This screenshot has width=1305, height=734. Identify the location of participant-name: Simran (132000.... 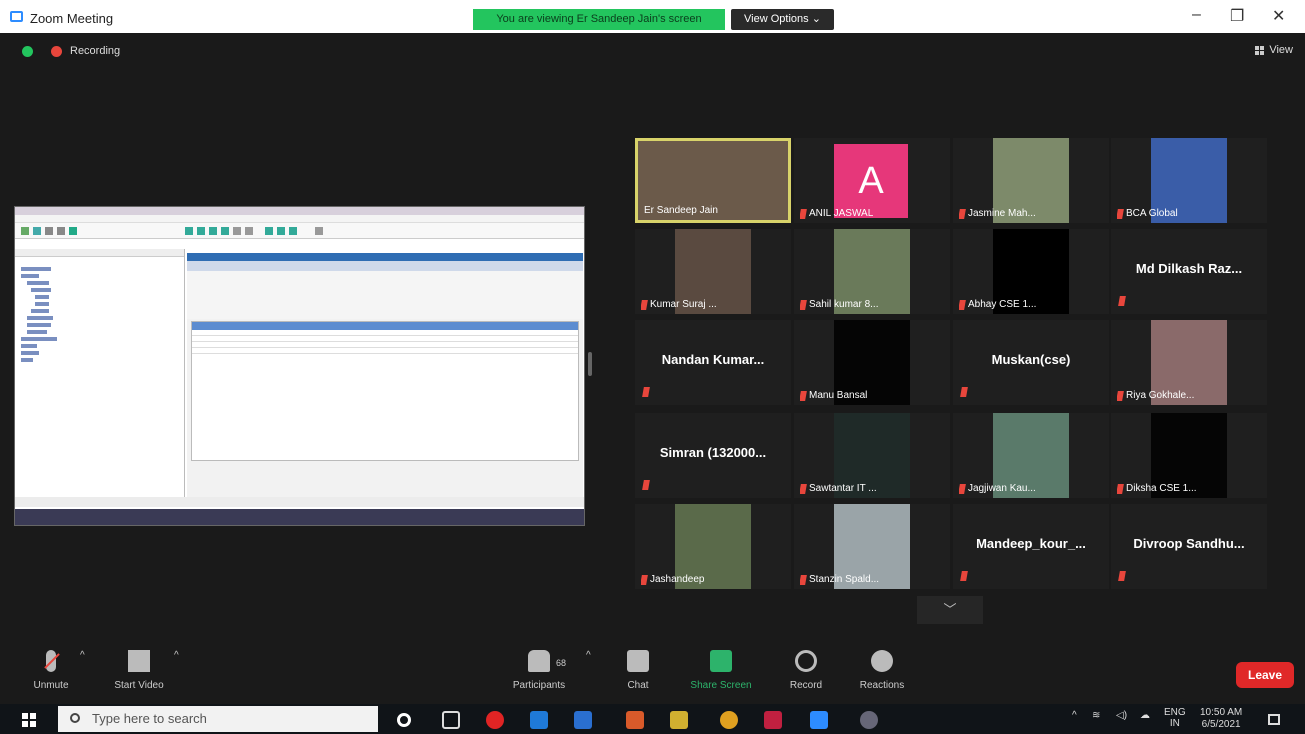
(713, 452).